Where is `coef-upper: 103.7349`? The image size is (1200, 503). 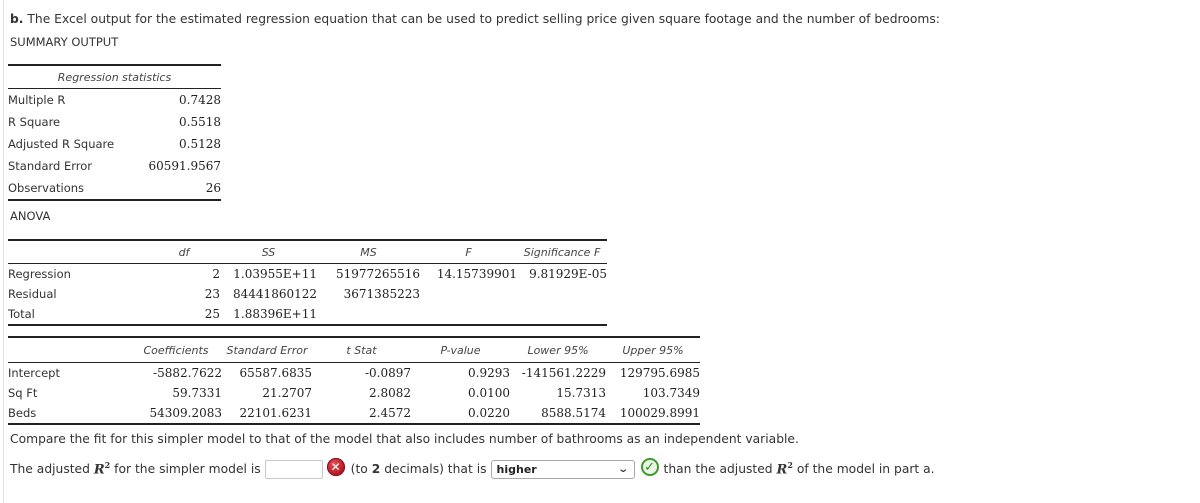
coef-upper: 103.7349 is located at coordinates (671, 393).